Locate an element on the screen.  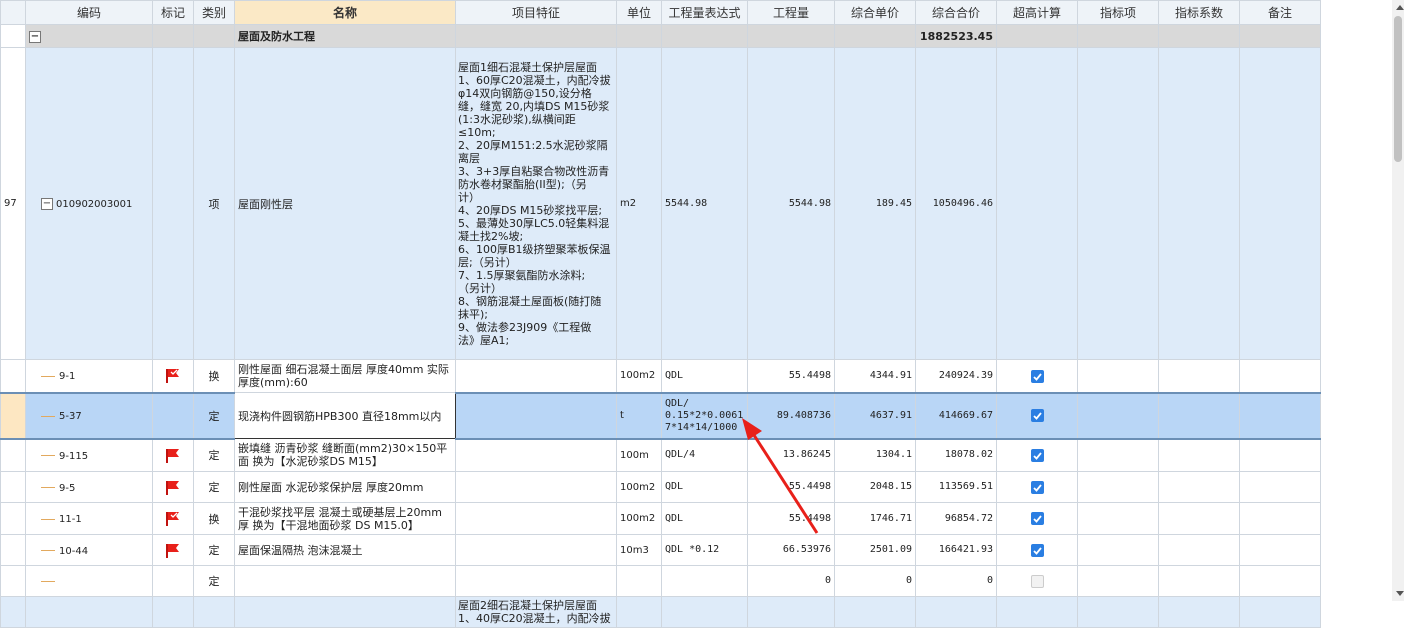
quota-name: 现浇构件圆钢筋HPB300 直径18mm以内 is located at coordinates (345, 415).